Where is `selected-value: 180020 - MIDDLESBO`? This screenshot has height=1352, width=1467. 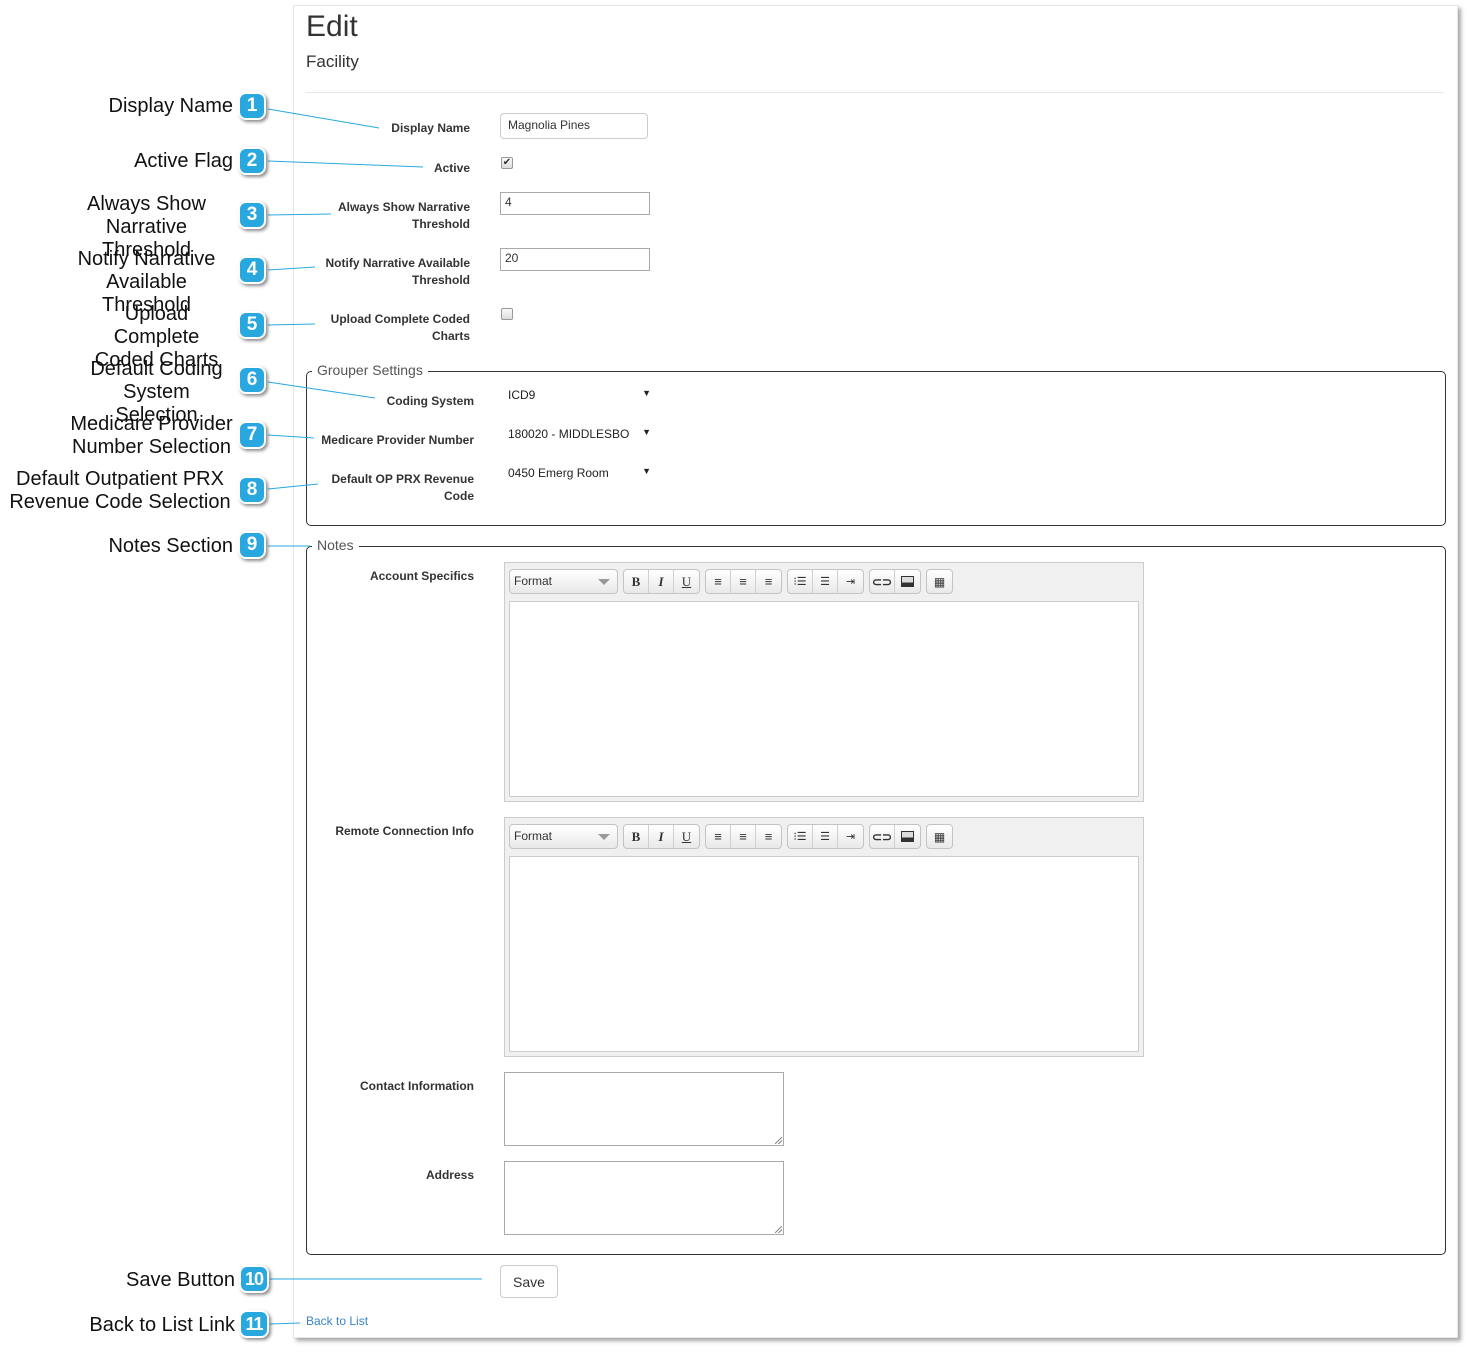 selected-value: 180020 - MIDDLESBO is located at coordinates (569, 434).